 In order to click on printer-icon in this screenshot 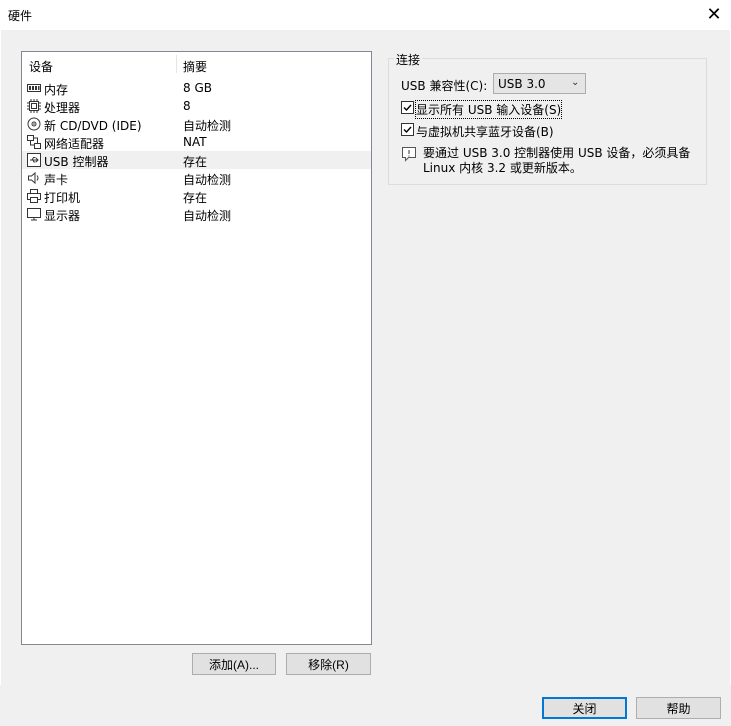, I will do `click(34, 196)`.